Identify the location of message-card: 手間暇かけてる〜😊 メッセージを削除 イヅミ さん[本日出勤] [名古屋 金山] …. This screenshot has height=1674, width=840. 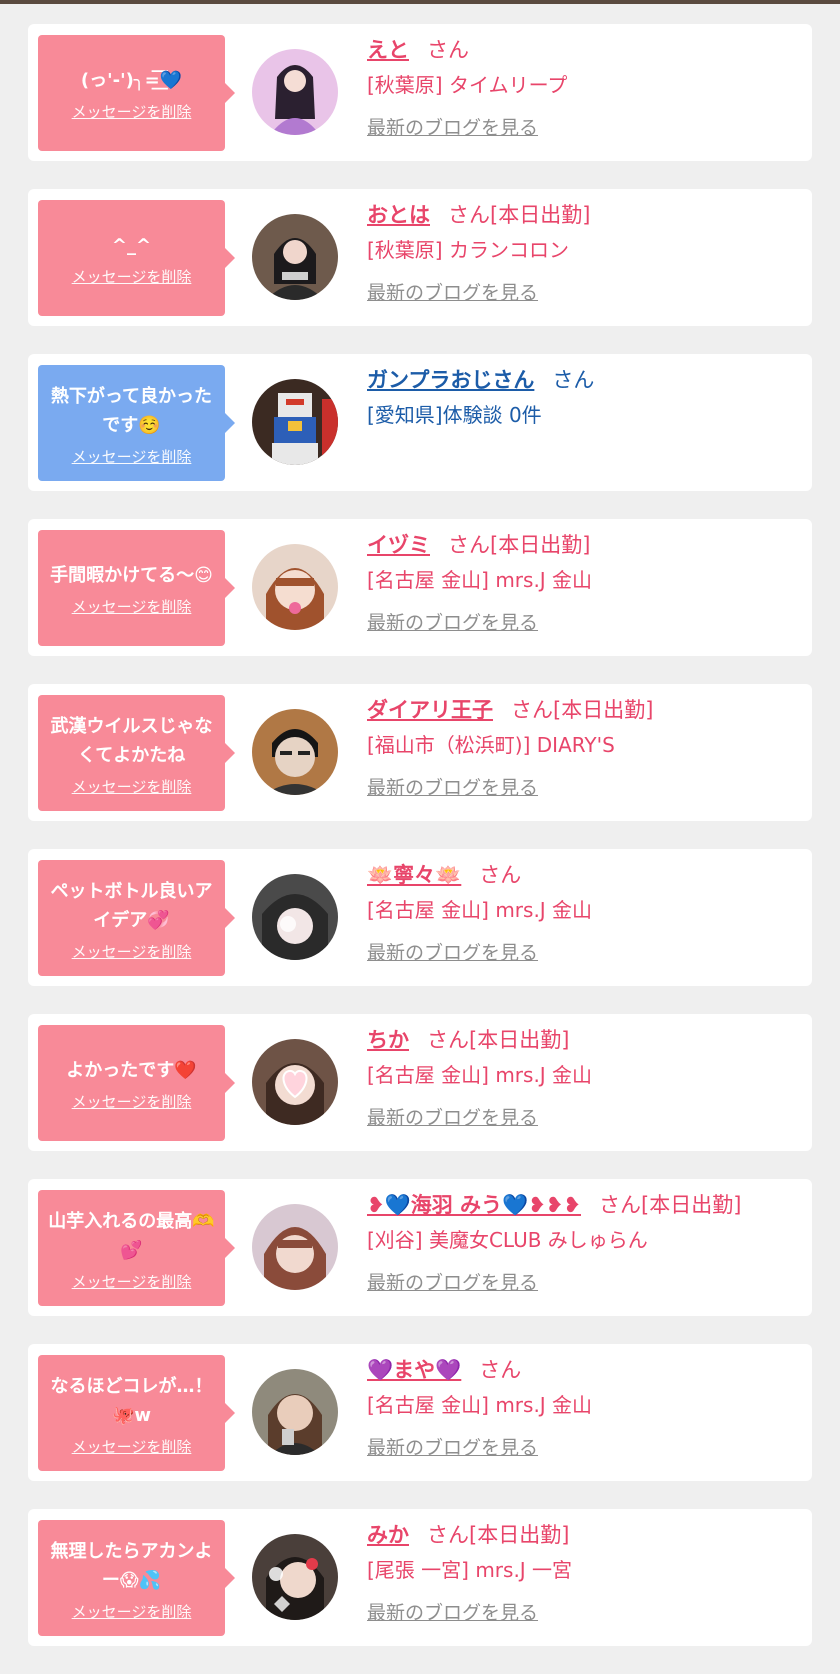
(420, 587).